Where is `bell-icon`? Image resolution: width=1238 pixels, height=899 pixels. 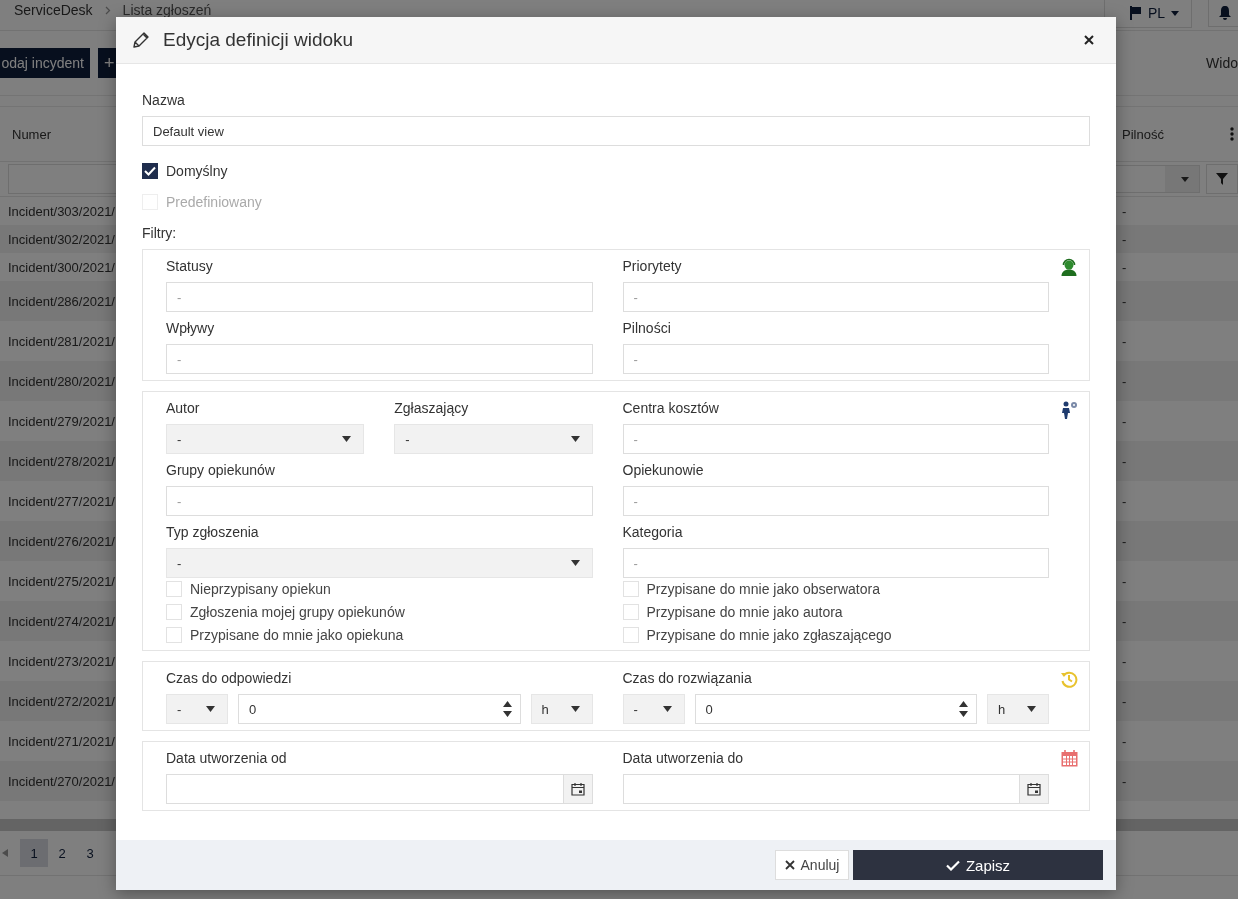
bell-icon is located at coordinates (1225, 13).